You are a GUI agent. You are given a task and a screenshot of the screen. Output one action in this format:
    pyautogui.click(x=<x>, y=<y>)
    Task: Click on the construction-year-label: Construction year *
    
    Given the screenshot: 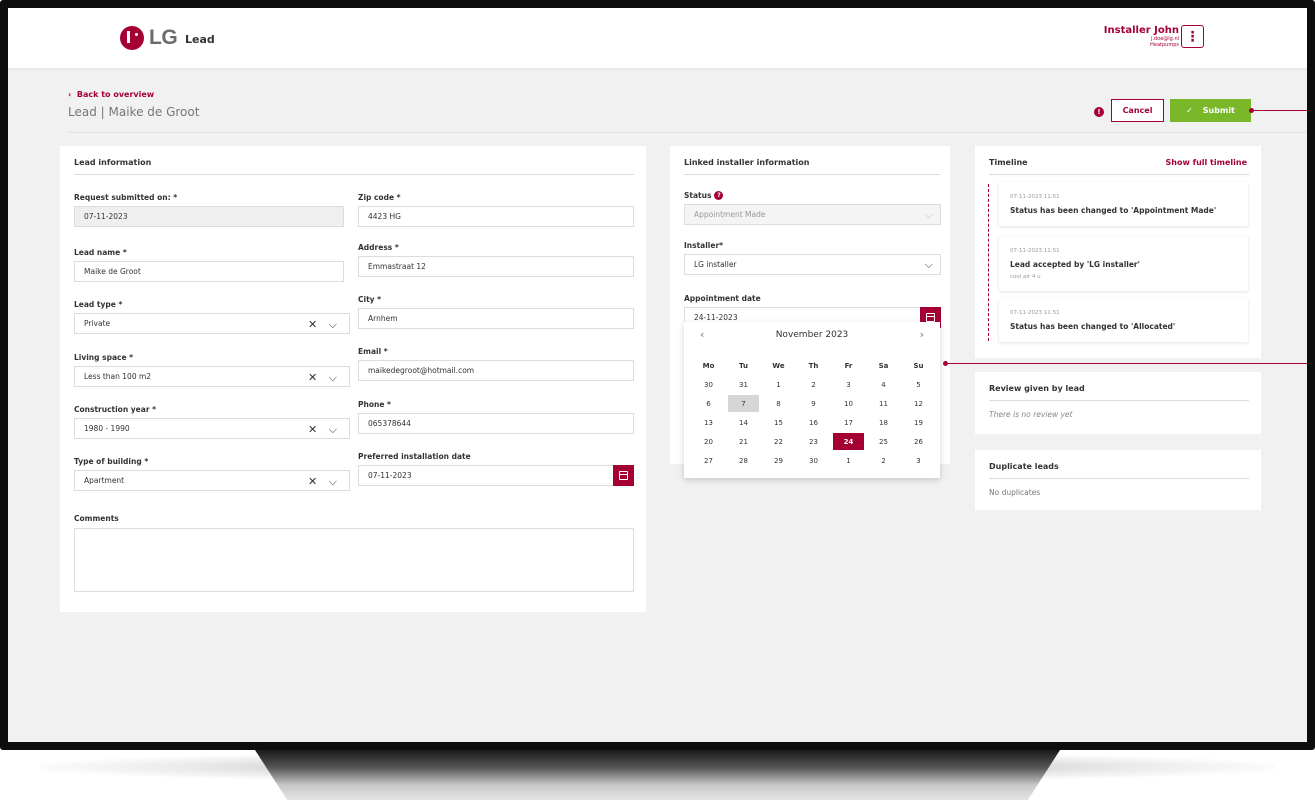 What is the action you would take?
    pyautogui.click(x=115, y=409)
    